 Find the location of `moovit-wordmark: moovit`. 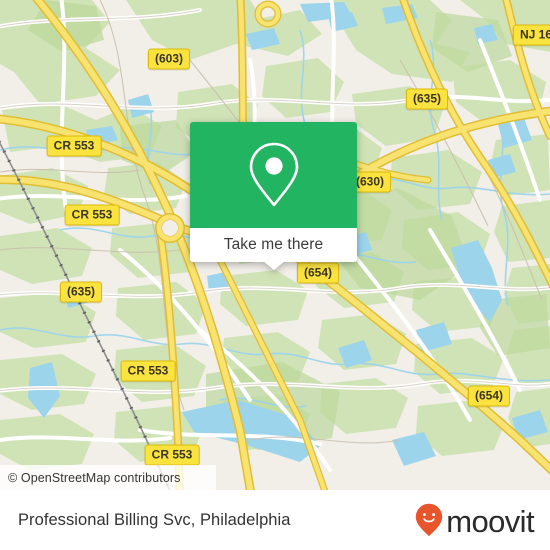

moovit-wordmark: moovit is located at coordinates (490, 521).